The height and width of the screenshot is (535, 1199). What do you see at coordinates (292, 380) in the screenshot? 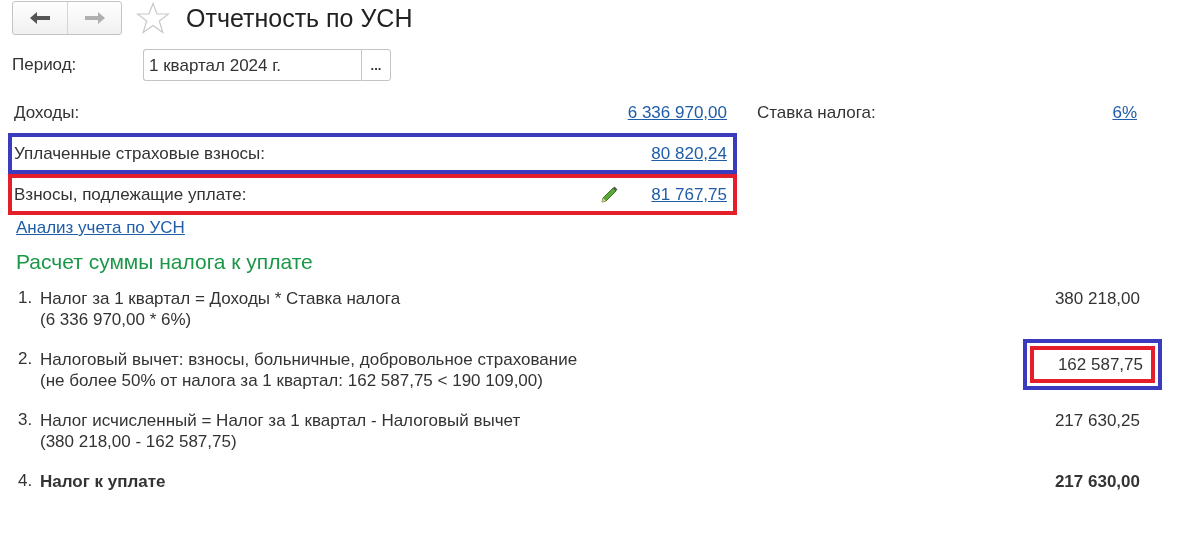
I see `step-detail: (не более 50% от налога за 1 квартал: 162 587,75 < 190 109,00)` at bounding box center [292, 380].